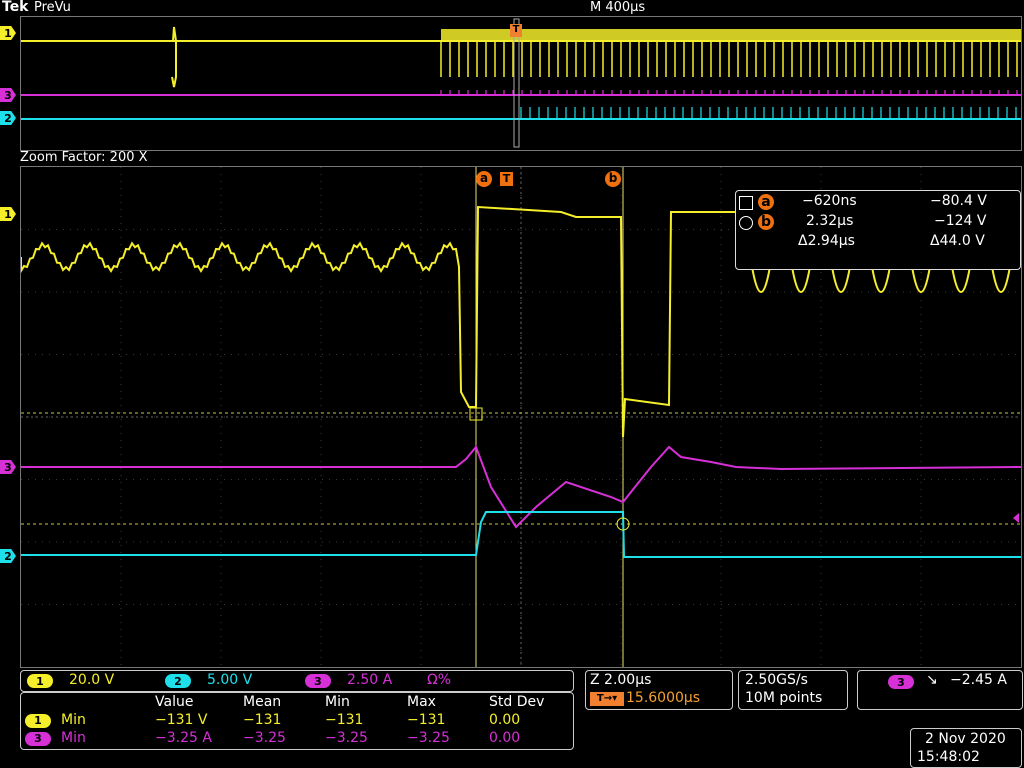 Image resolution: width=1024 pixels, height=768 pixels. What do you see at coordinates (318, 681) in the screenshot?
I see `ch3-scale-badge: 3` at bounding box center [318, 681].